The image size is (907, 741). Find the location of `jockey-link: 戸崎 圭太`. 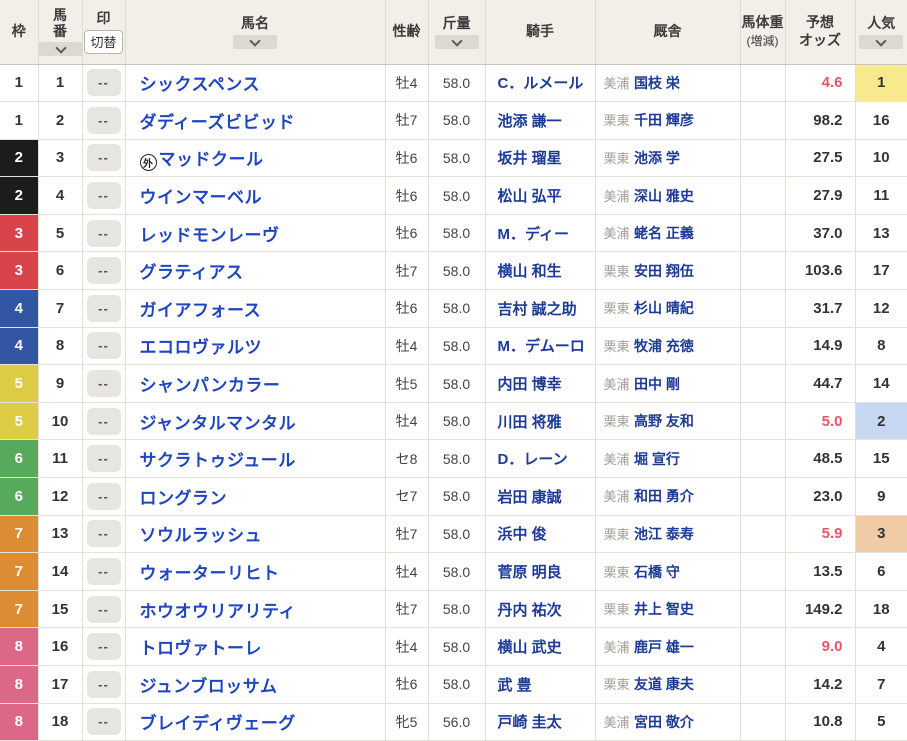

jockey-link: 戸崎 圭太 is located at coordinates (530, 722).